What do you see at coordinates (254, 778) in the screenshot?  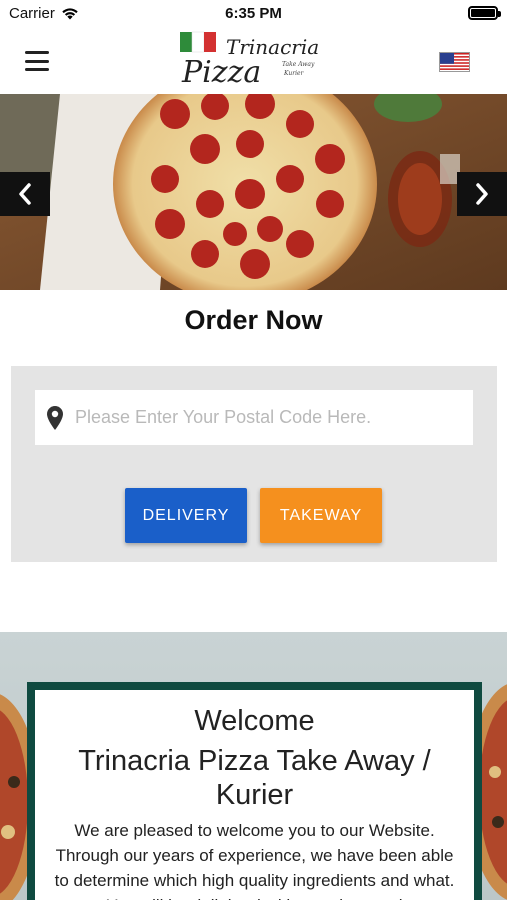 I see `welcome-subheading: Trinacria Pizza Take Away / Kurier` at bounding box center [254, 778].